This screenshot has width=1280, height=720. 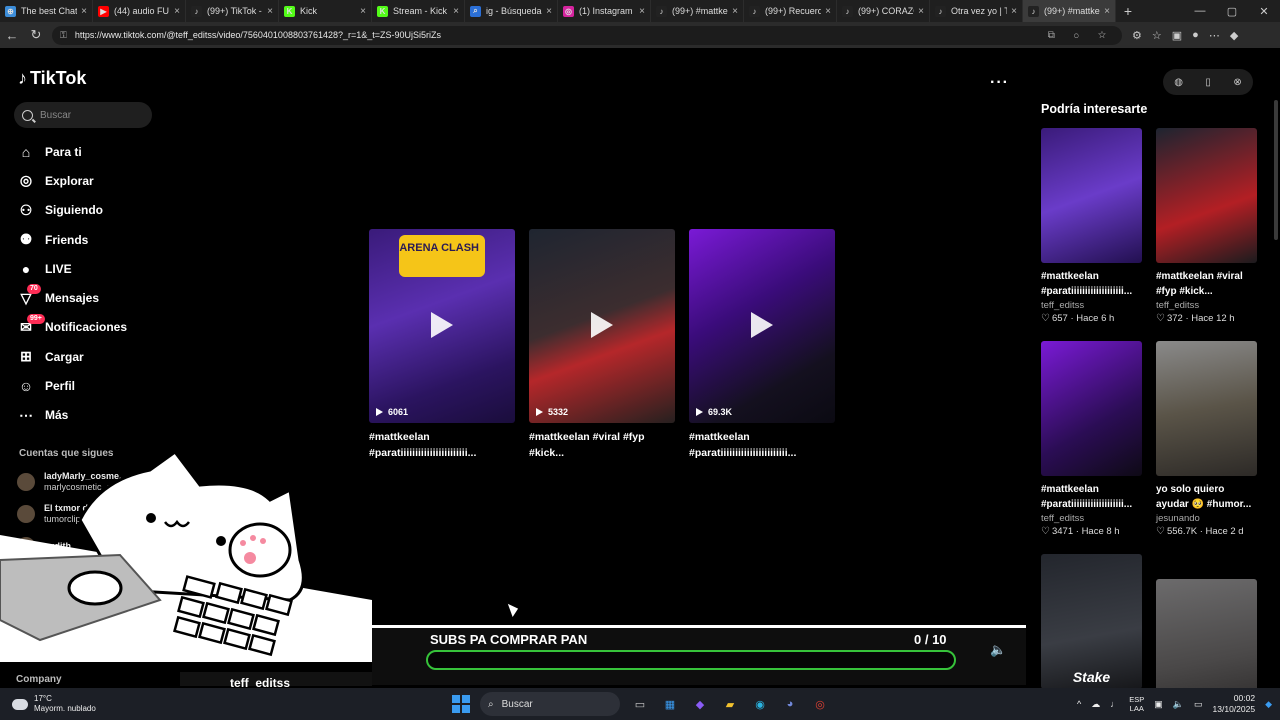 What do you see at coordinates (52, 78) in the screenshot?
I see `tiktok-logo: ♪ TikTok` at bounding box center [52, 78].